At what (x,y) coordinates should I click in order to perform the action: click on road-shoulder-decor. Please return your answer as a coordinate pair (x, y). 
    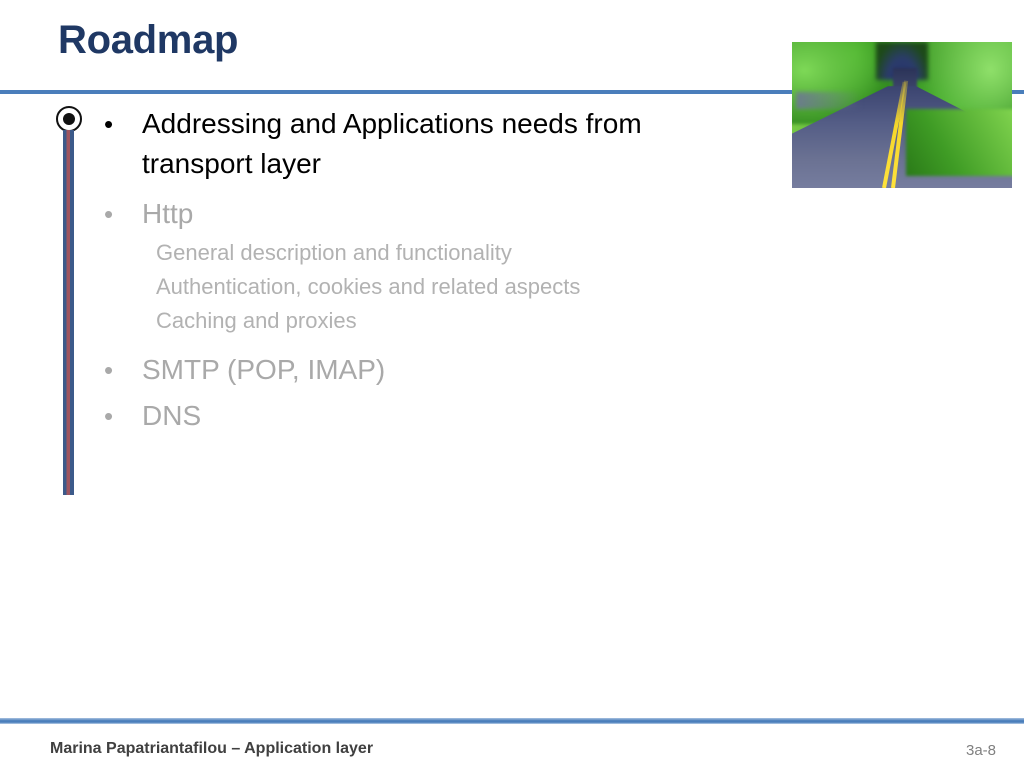
    Looking at the image, I should click on (829, 100).